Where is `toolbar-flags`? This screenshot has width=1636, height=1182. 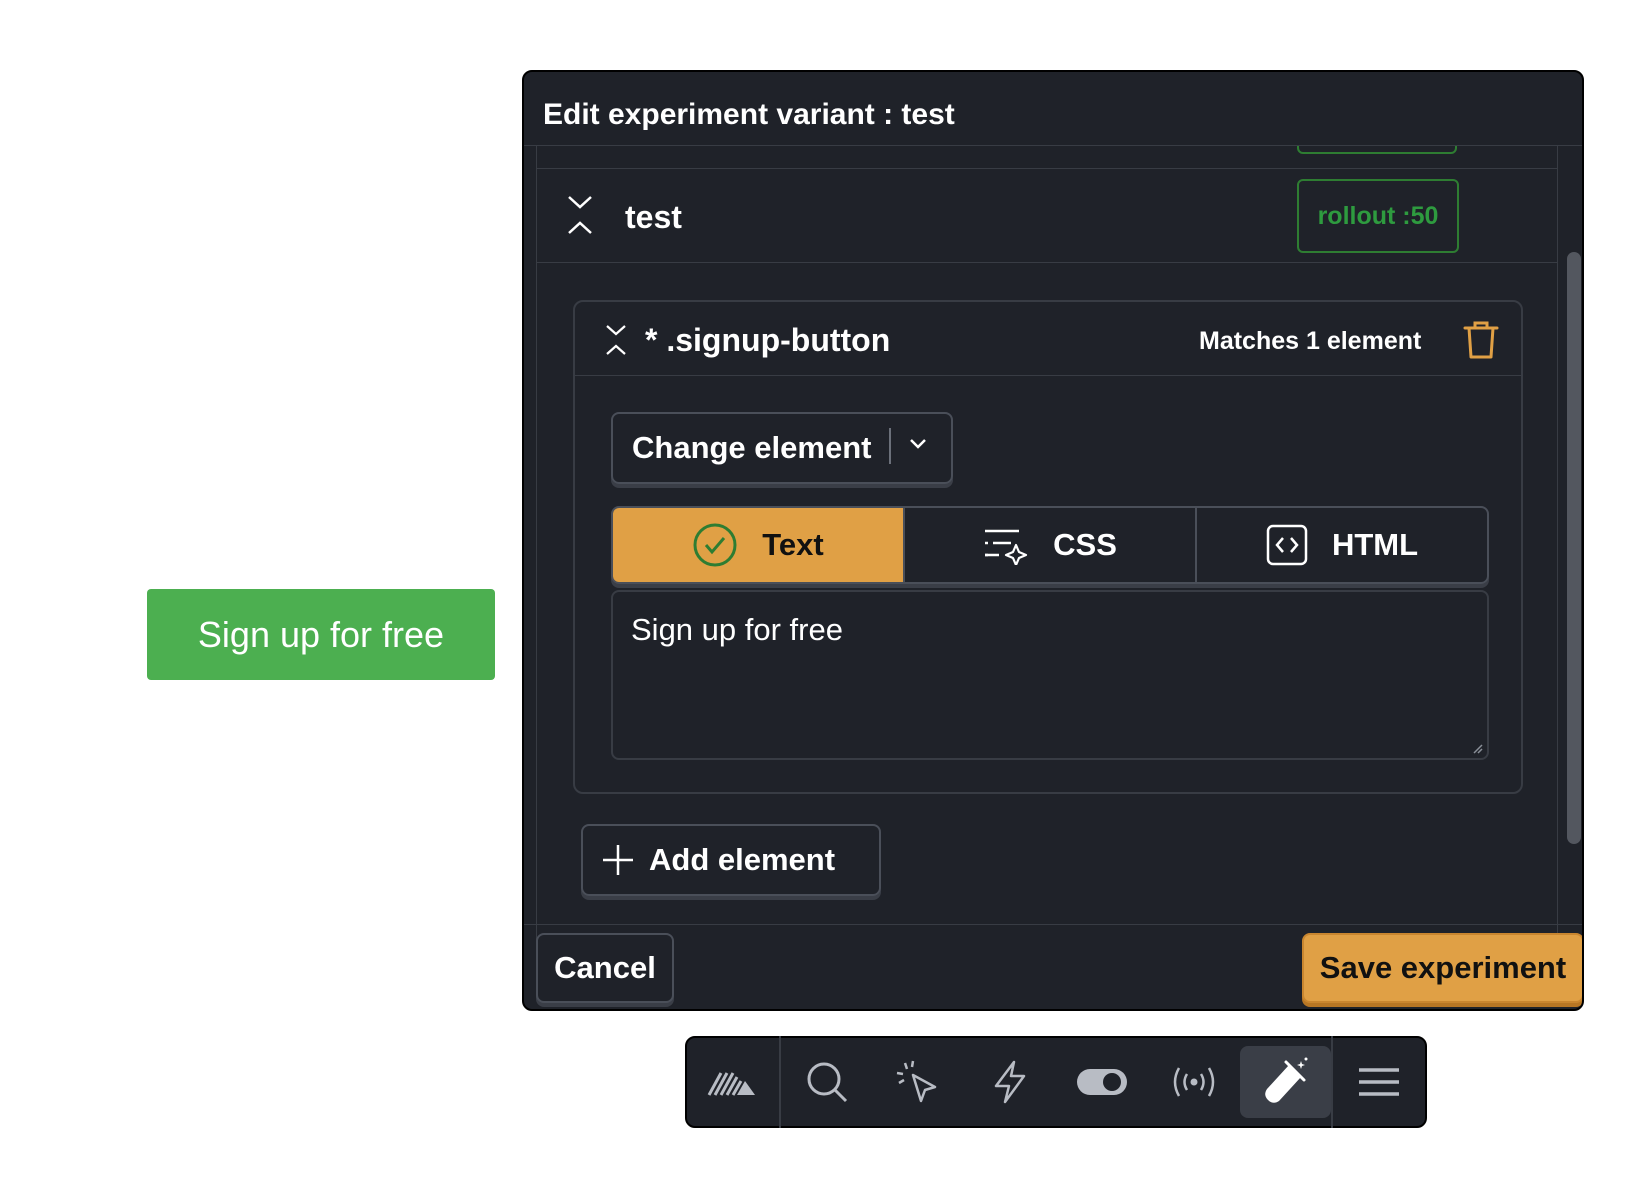 toolbar-flags is located at coordinates (1102, 1082).